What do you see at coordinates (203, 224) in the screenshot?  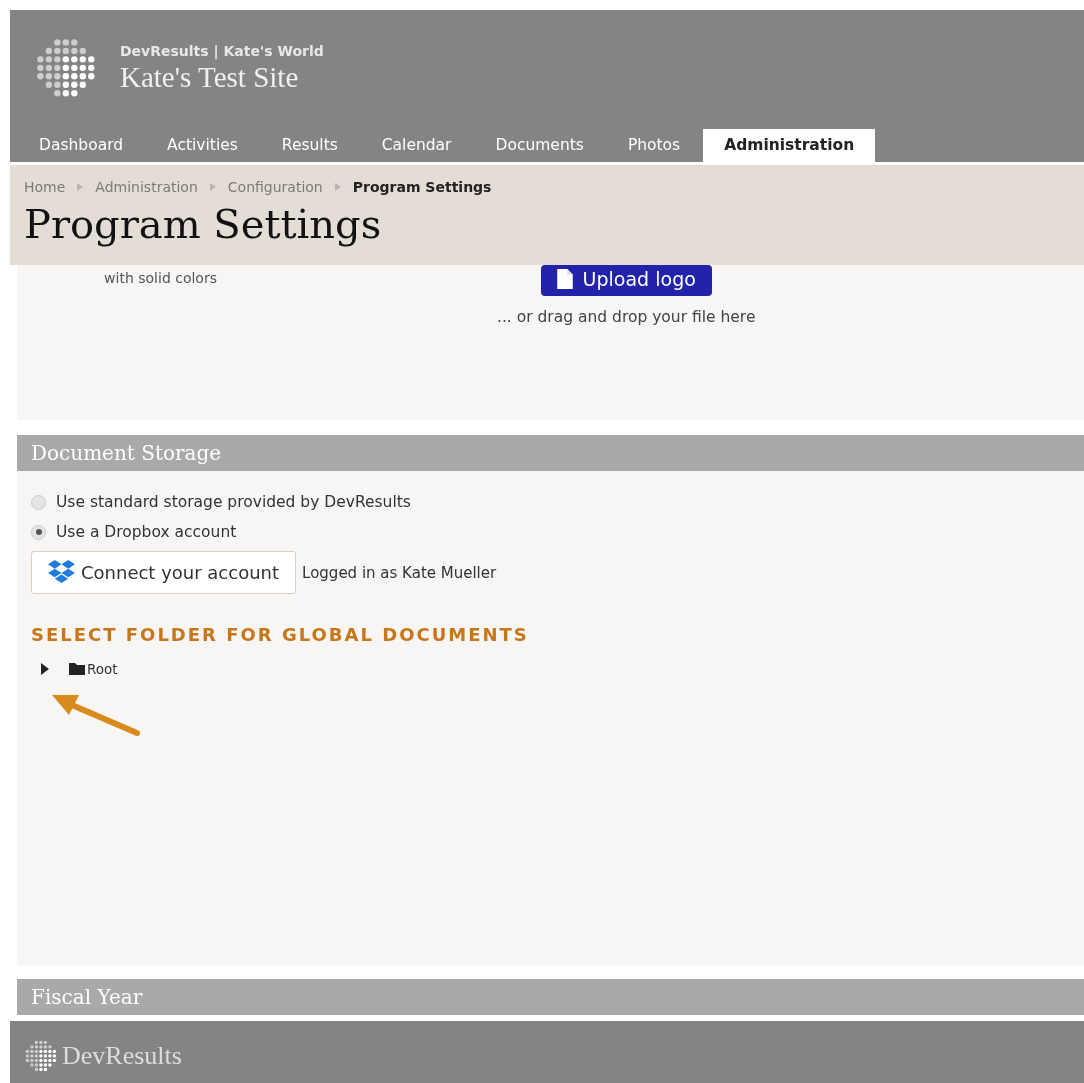 I see `page-title: Program Settings` at bounding box center [203, 224].